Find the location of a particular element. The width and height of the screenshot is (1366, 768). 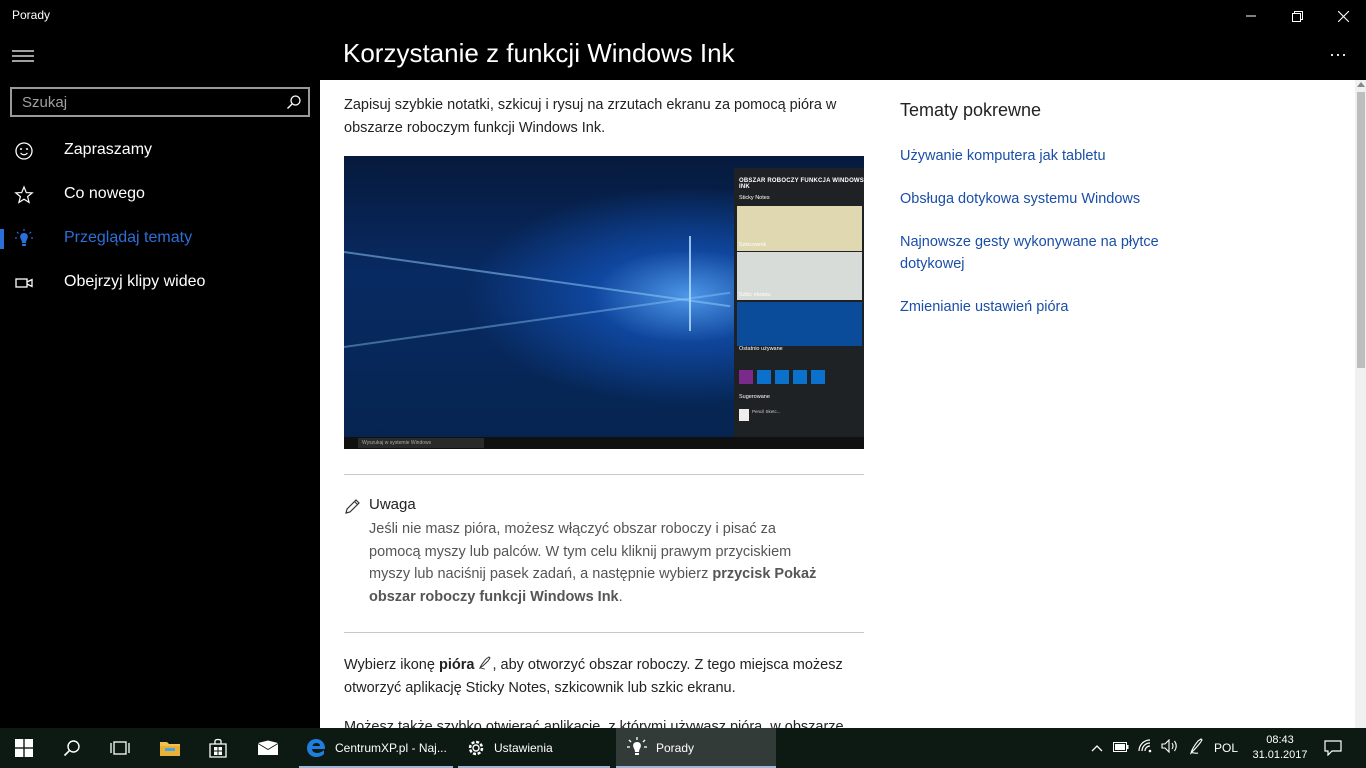

sidebar-item-videos: Obejrzyj klipy wideo is located at coordinates (160, 283).